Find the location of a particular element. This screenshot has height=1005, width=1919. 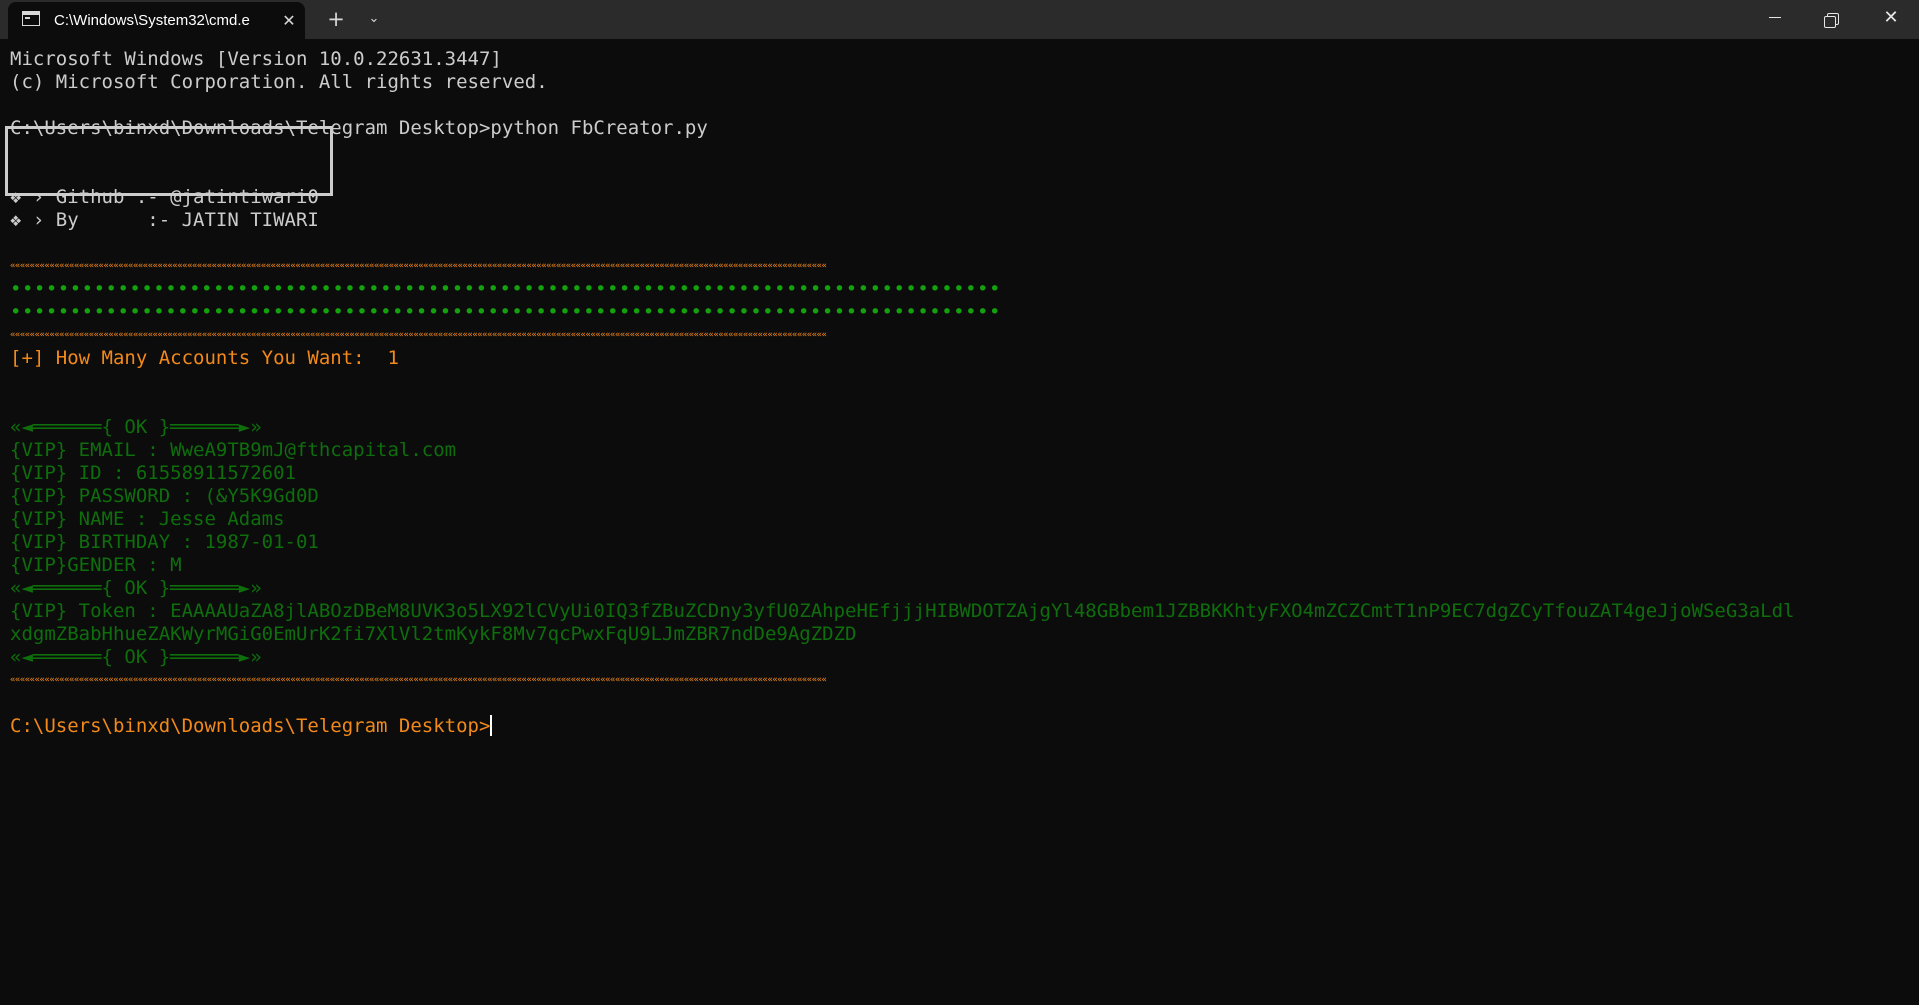

minimize-button is located at coordinates (1775, 18).